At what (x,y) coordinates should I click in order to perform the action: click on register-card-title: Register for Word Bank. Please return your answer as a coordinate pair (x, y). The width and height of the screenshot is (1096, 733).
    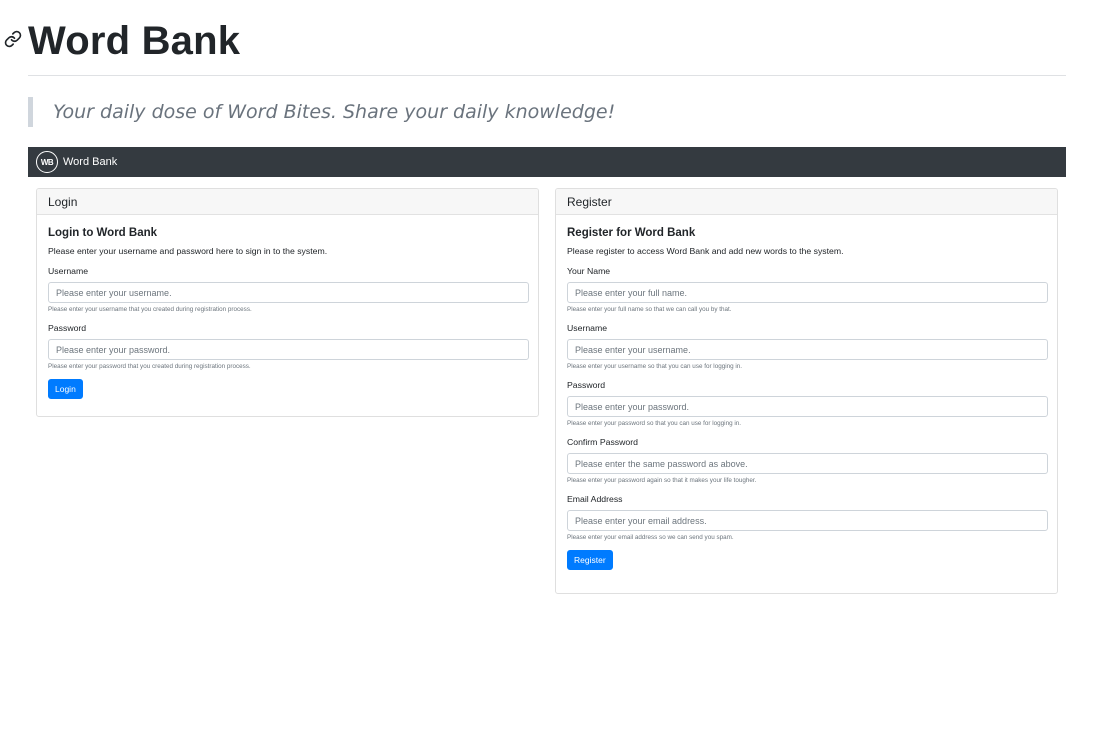
    Looking at the image, I should click on (631, 233).